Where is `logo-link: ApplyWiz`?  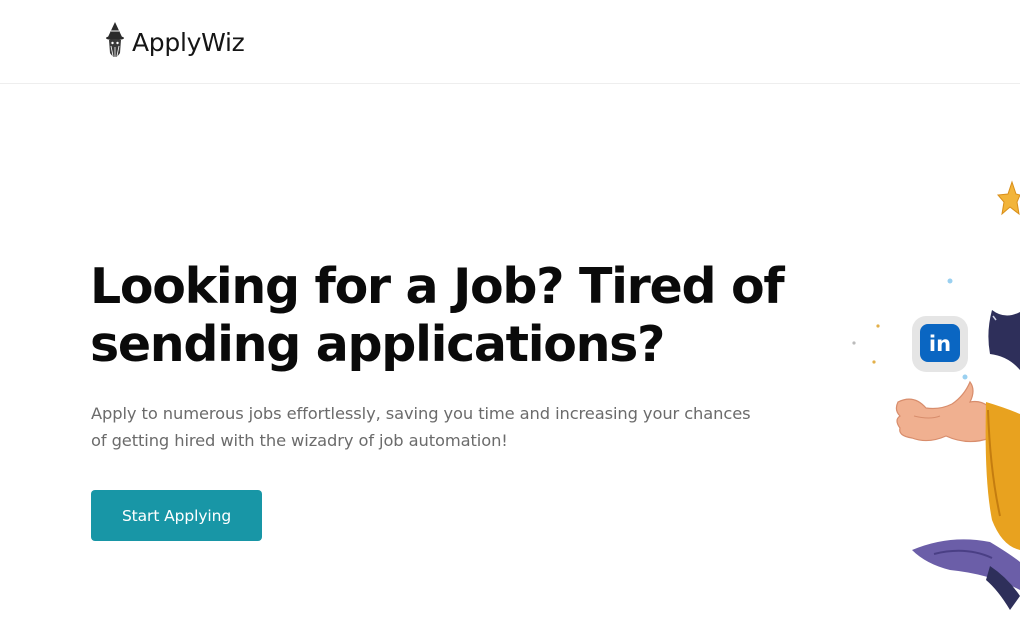 logo-link: ApplyWiz is located at coordinates (174, 42).